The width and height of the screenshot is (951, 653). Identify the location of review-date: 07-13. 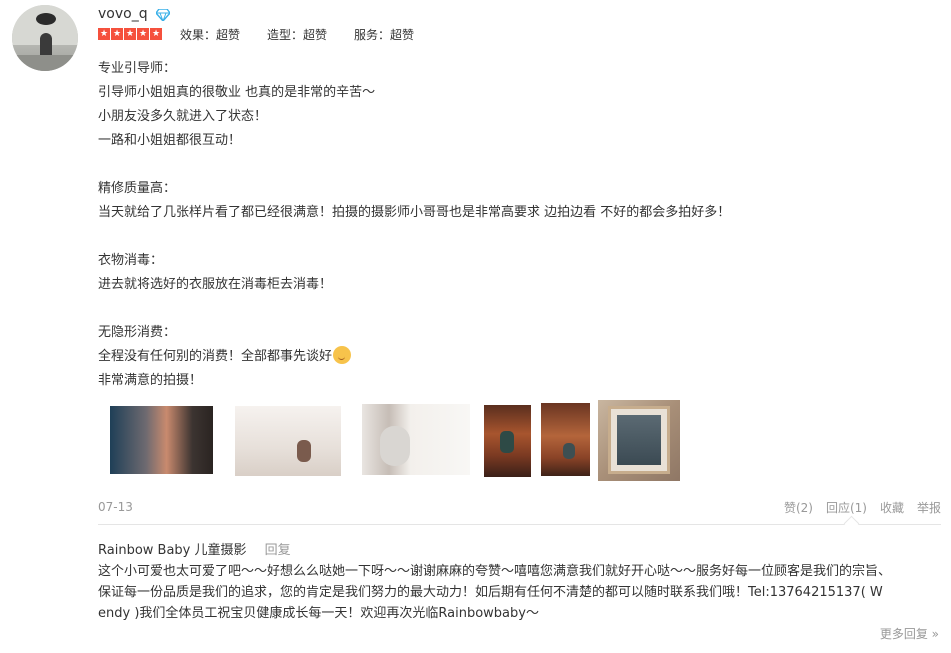
(115, 507).